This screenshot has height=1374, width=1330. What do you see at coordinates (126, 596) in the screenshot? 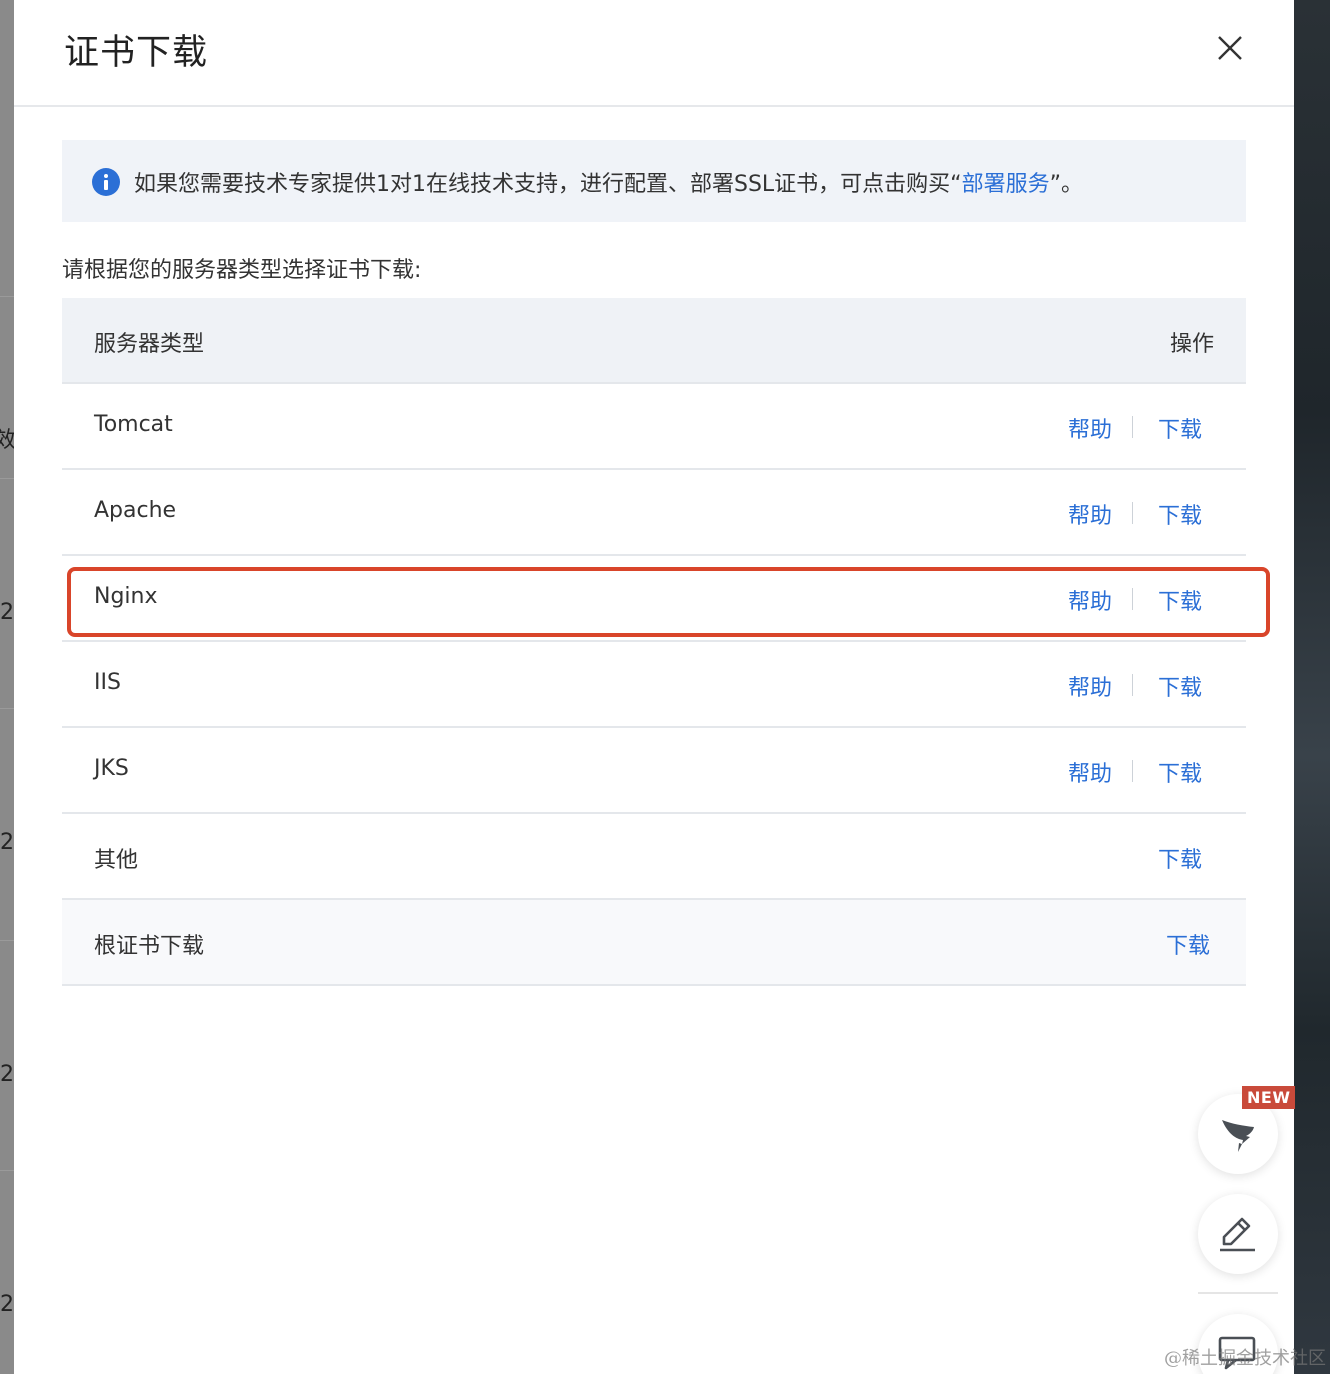
I see `server-name: Nginx` at bounding box center [126, 596].